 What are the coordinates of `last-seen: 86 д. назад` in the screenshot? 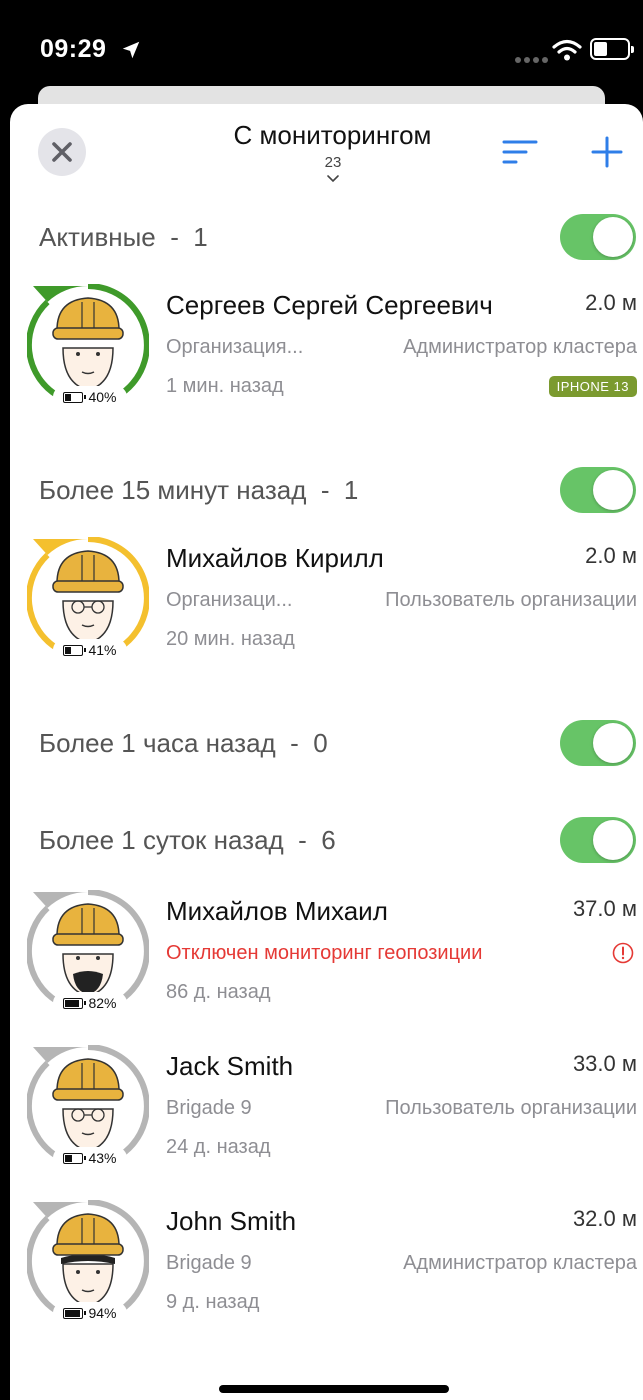 It's located at (218, 992).